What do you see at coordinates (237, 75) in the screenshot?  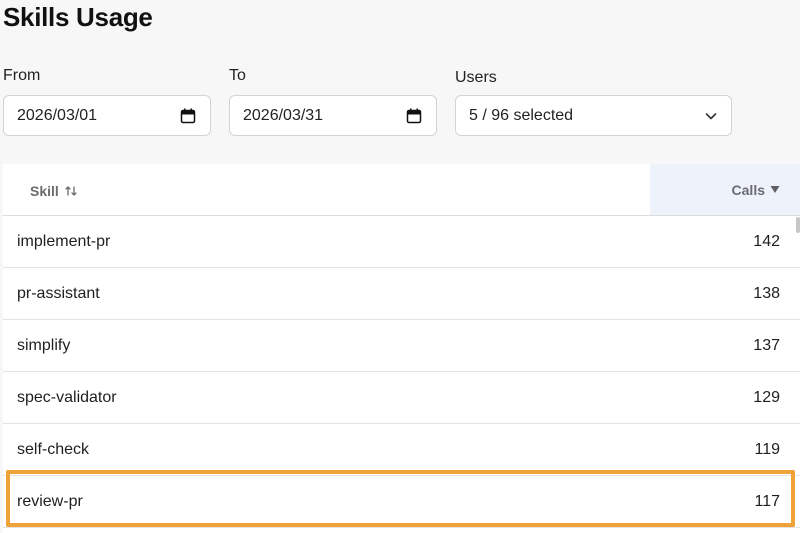 I see `to-label: To` at bounding box center [237, 75].